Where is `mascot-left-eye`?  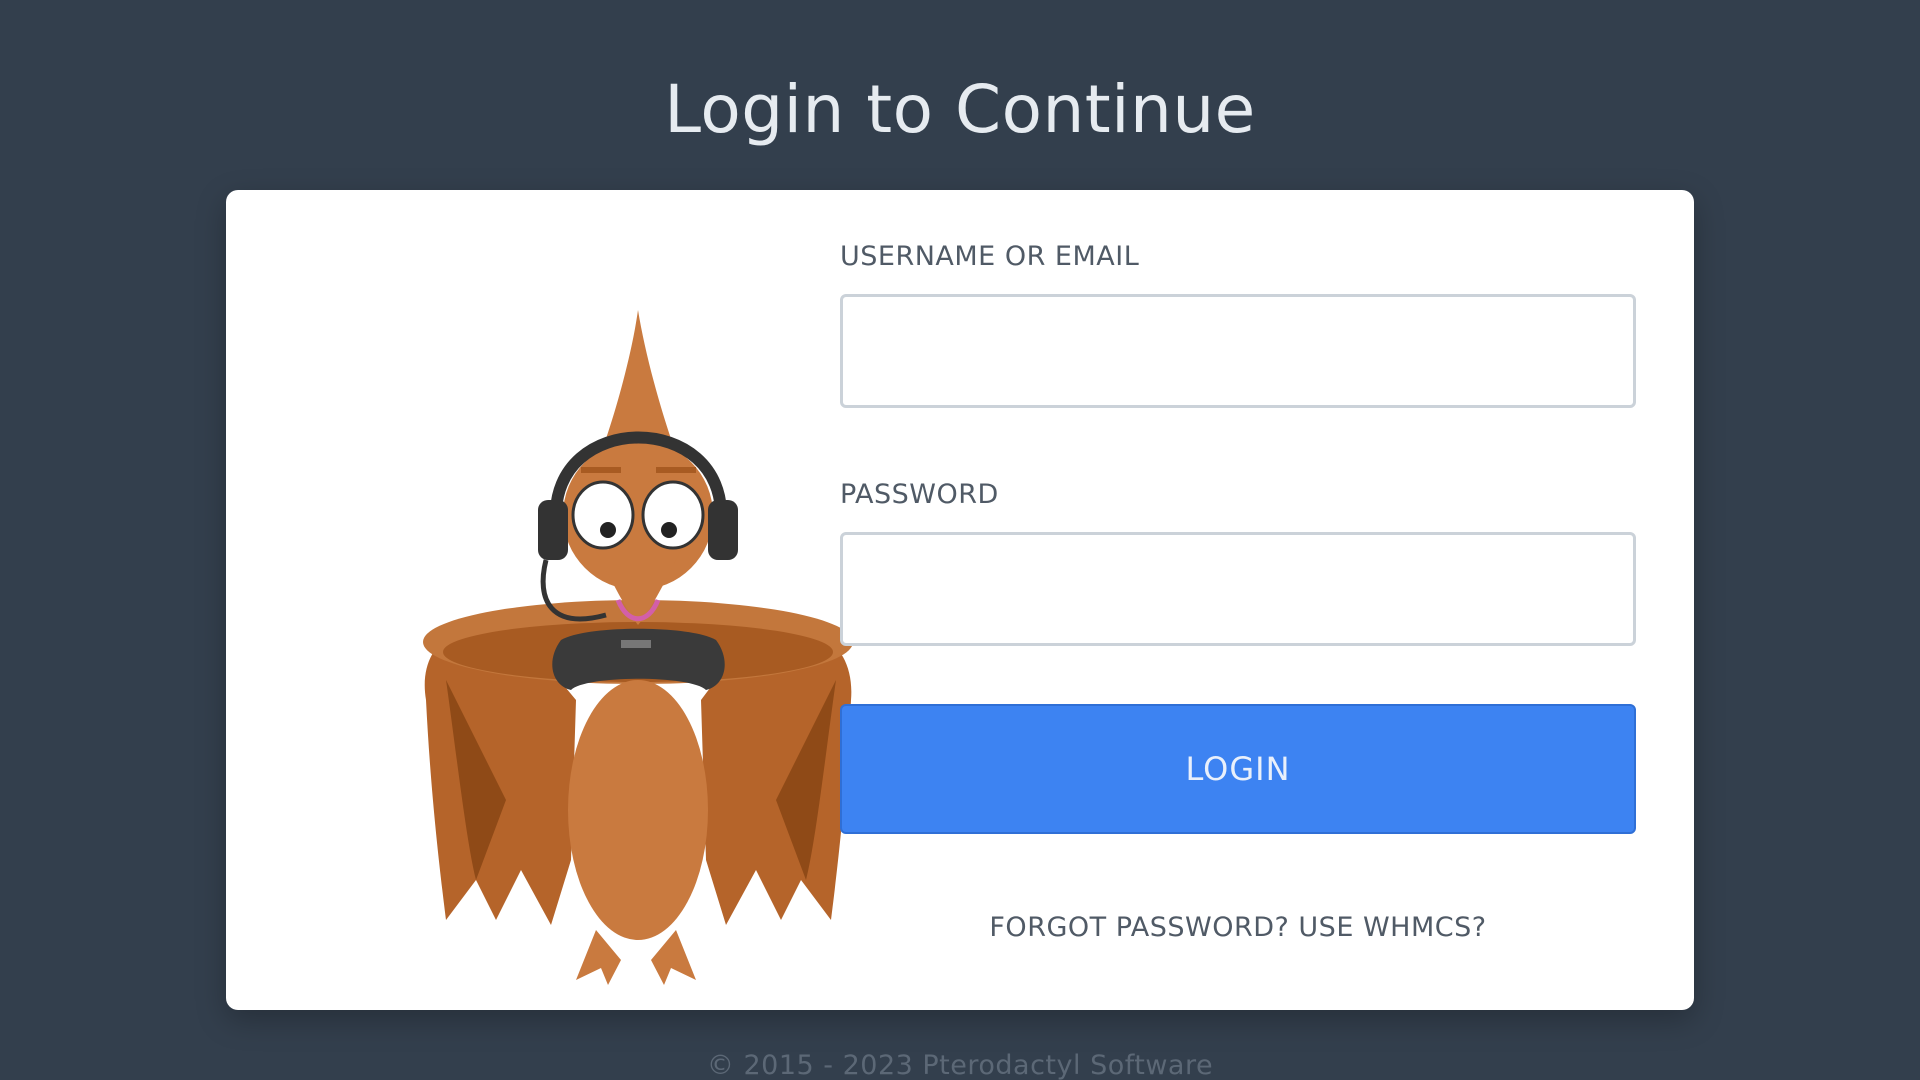 mascot-left-eye is located at coordinates (603, 515).